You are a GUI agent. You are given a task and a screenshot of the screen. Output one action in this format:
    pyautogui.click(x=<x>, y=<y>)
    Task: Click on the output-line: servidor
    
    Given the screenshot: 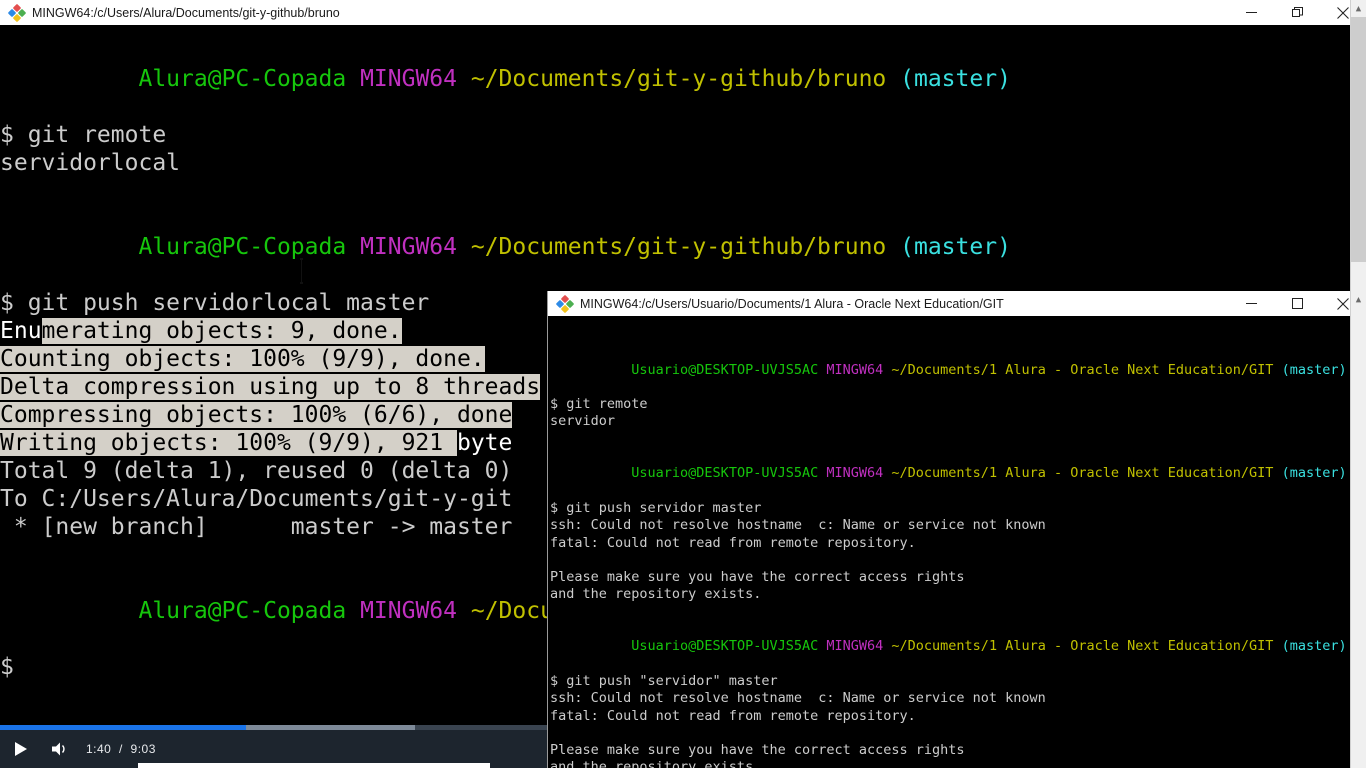 What is the action you would take?
    pyautogui.click(x=583, y=421)
    